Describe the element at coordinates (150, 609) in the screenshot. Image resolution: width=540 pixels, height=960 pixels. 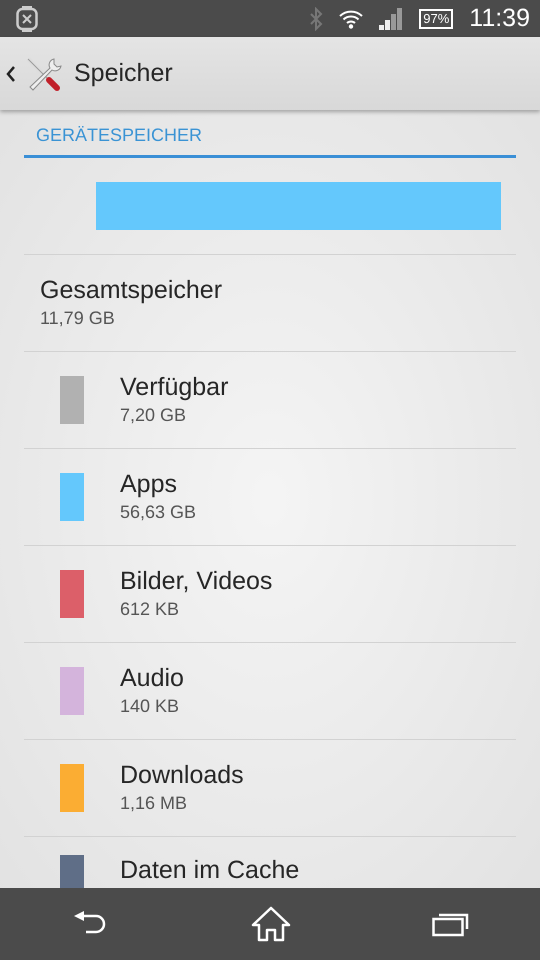
I see `category-size: 612 KB` at that location.